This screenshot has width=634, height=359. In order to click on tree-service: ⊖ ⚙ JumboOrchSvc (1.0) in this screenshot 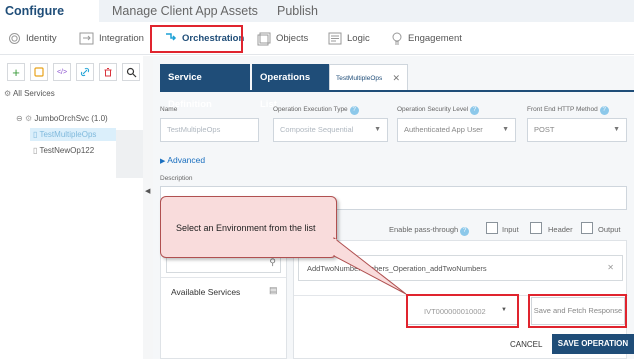, I will do `click(62, 118)`.